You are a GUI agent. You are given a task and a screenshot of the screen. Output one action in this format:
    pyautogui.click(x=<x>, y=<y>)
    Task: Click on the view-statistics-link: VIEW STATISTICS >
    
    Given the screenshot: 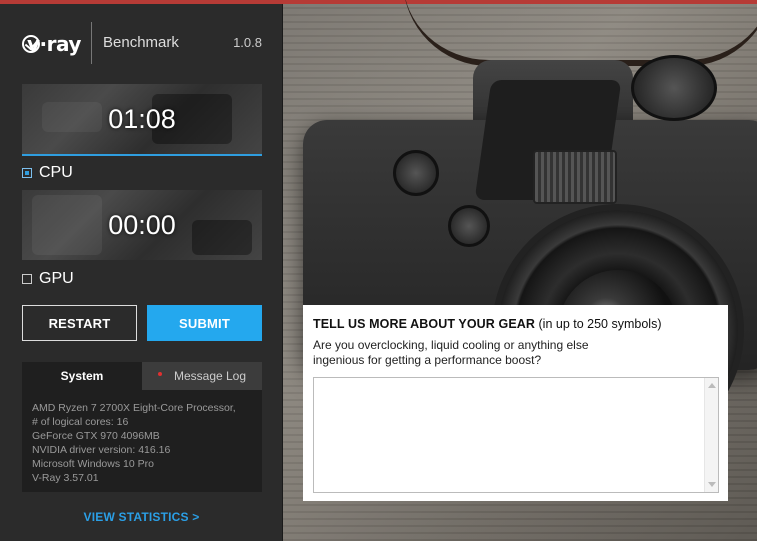 What is the action you would take?
    pyautogui.click(x=141, y=517)
    